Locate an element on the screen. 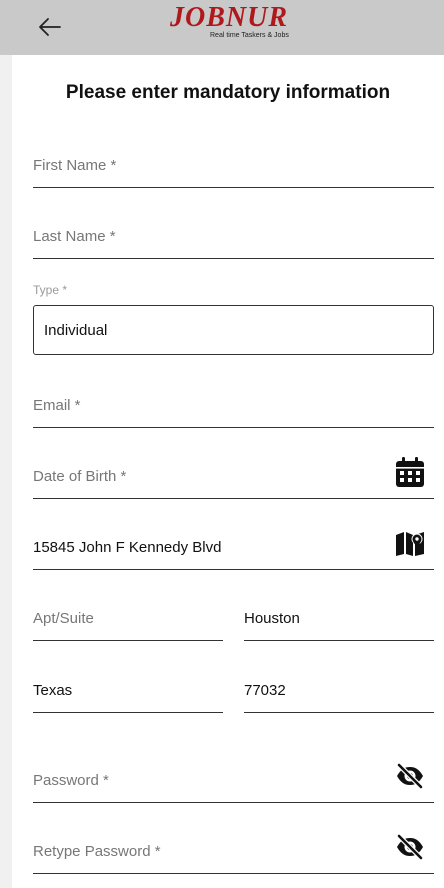  calendar-button is located at coordinates (410, 472).